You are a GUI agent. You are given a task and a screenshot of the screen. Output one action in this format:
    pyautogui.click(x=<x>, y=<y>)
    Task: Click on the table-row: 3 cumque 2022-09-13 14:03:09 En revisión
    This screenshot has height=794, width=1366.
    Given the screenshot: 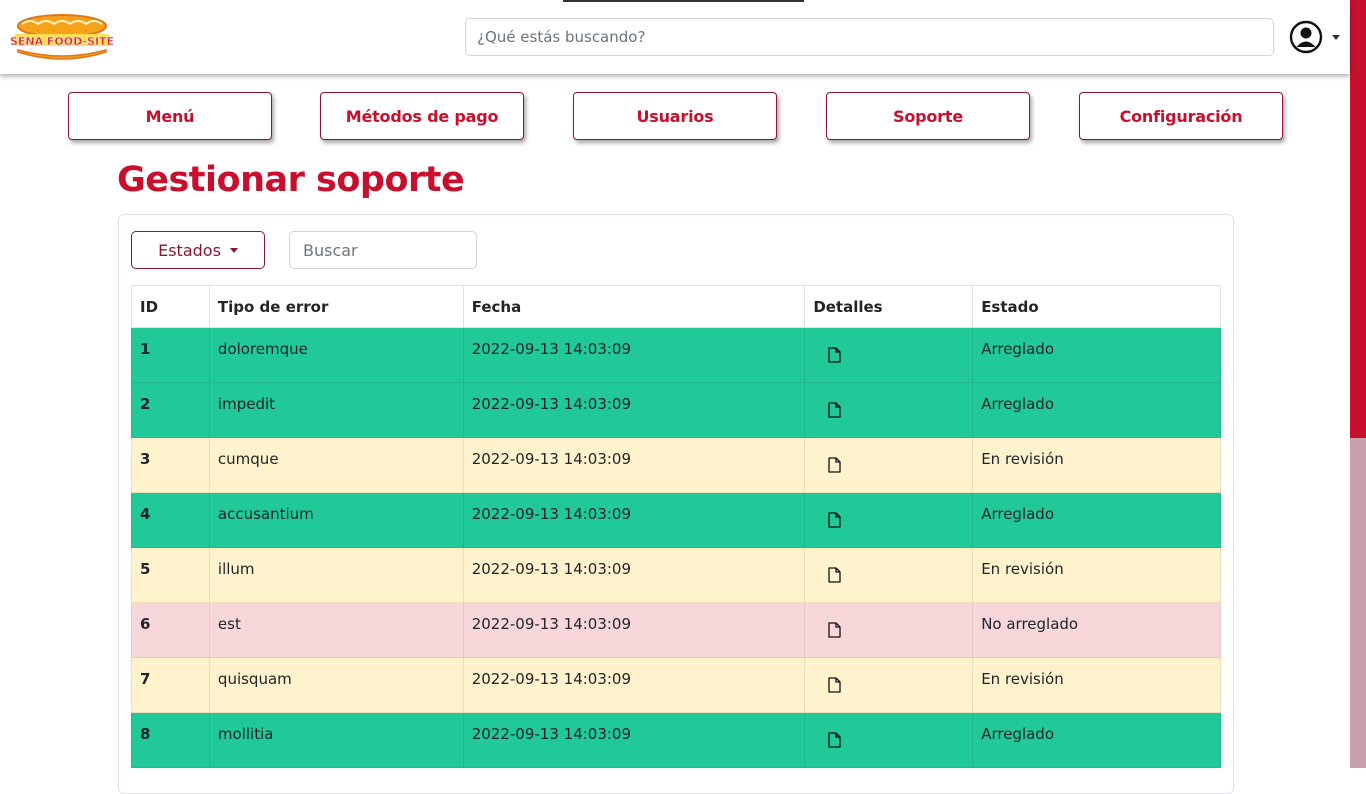 What is the action you would take?
    pyautogui.click(x=676, y=465)
    